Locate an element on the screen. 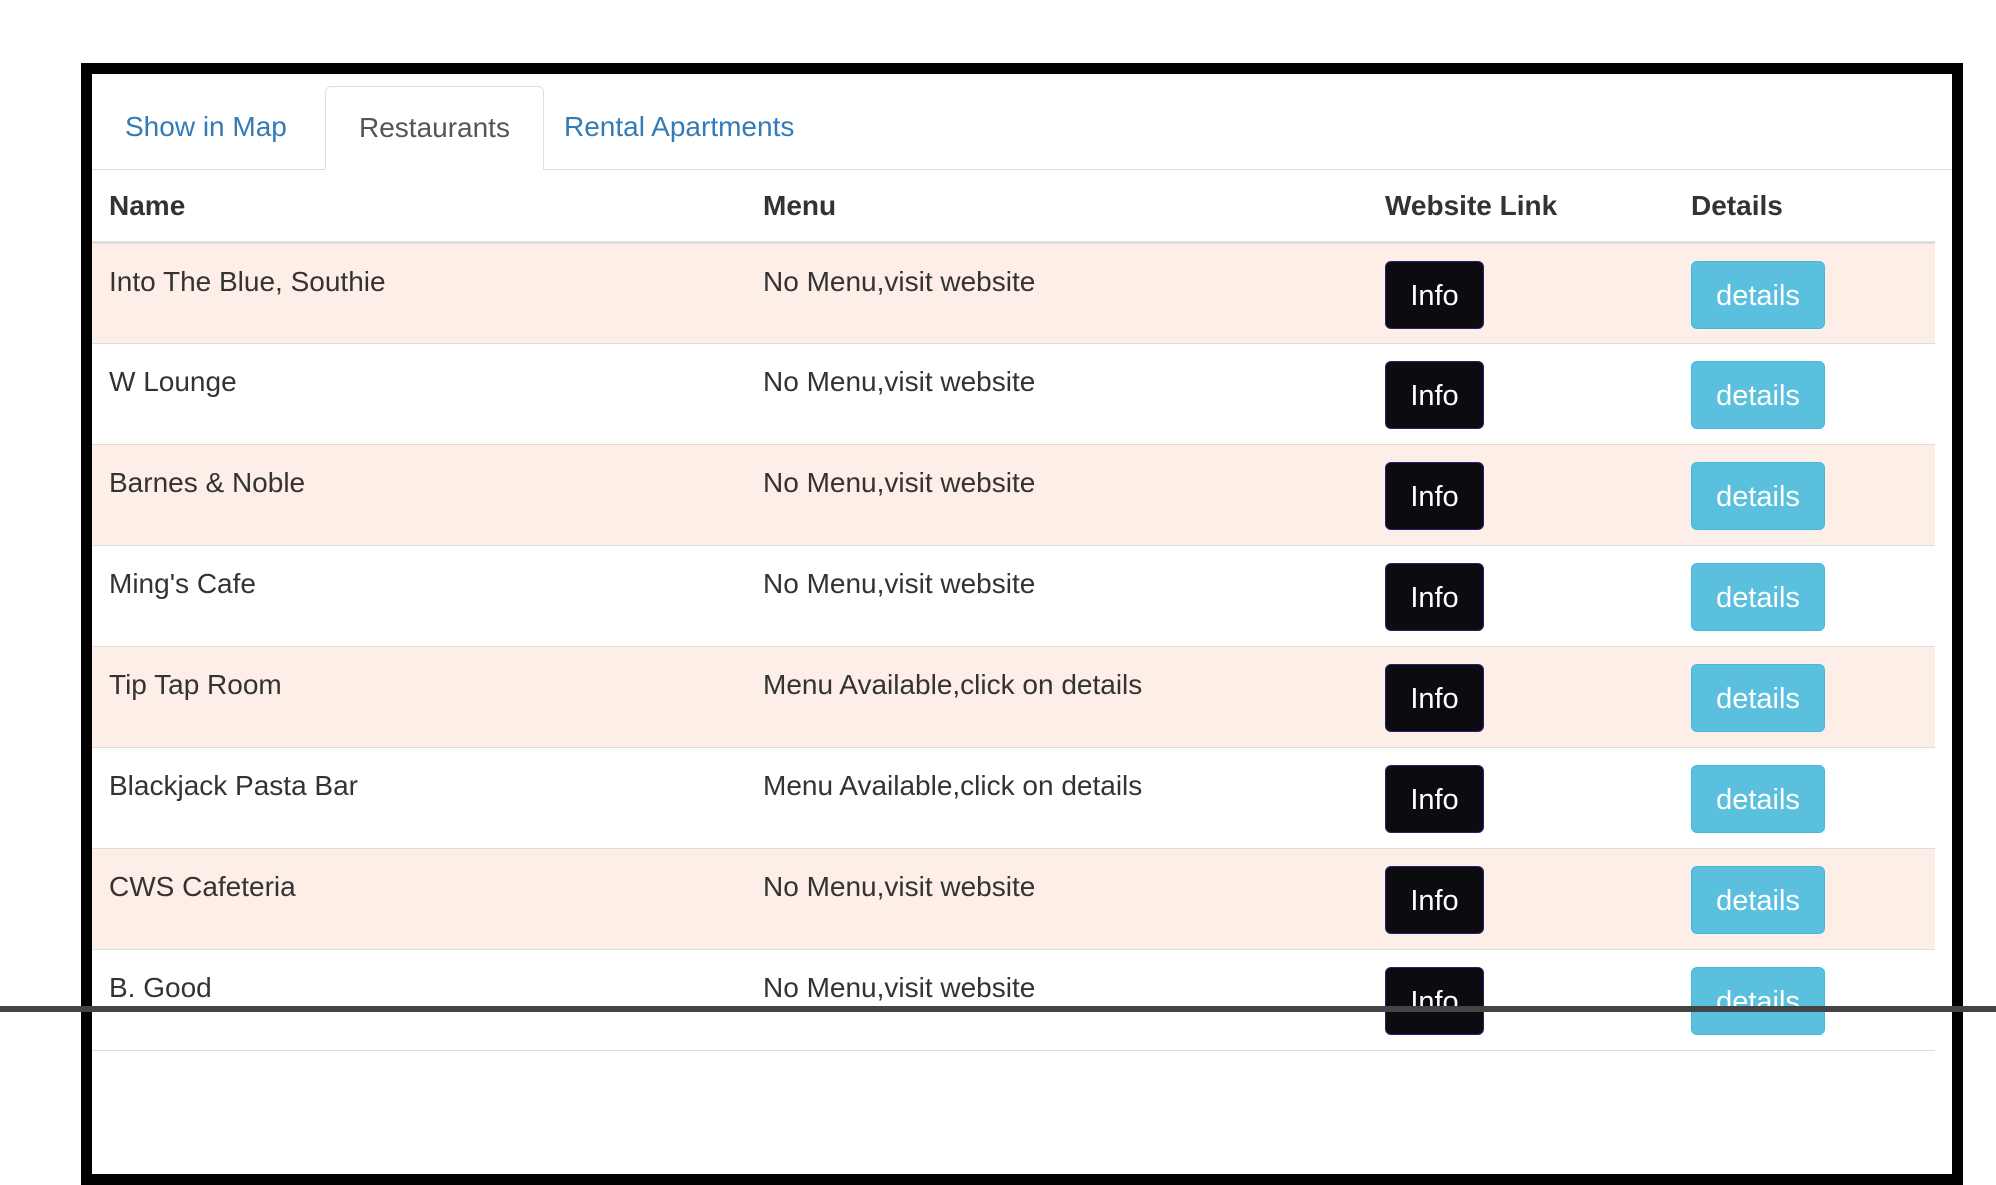 The height and width of the screenshot is (1185, 1996). restaurant-name: B. Good is located at coordinates (160, 987).